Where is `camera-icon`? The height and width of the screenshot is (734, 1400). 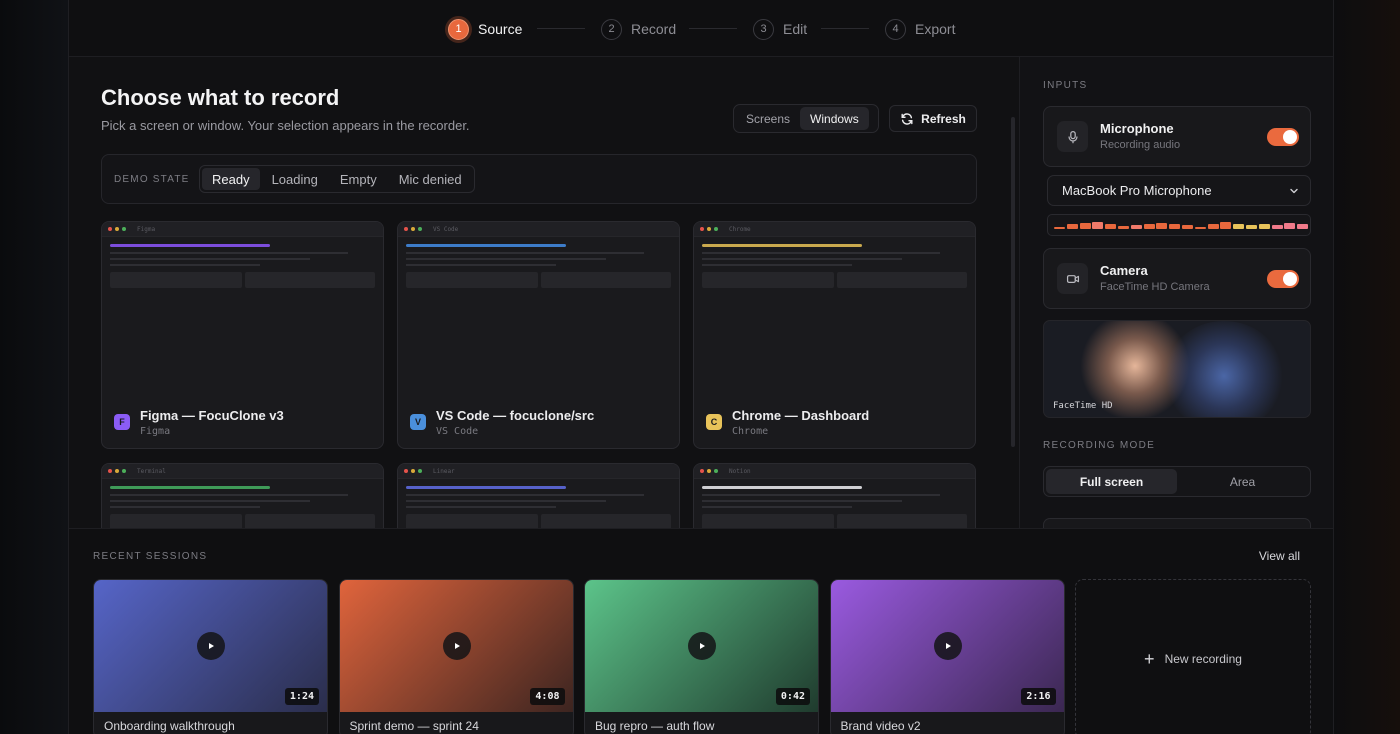 camera-icon is located at coordinates (1072, 278).